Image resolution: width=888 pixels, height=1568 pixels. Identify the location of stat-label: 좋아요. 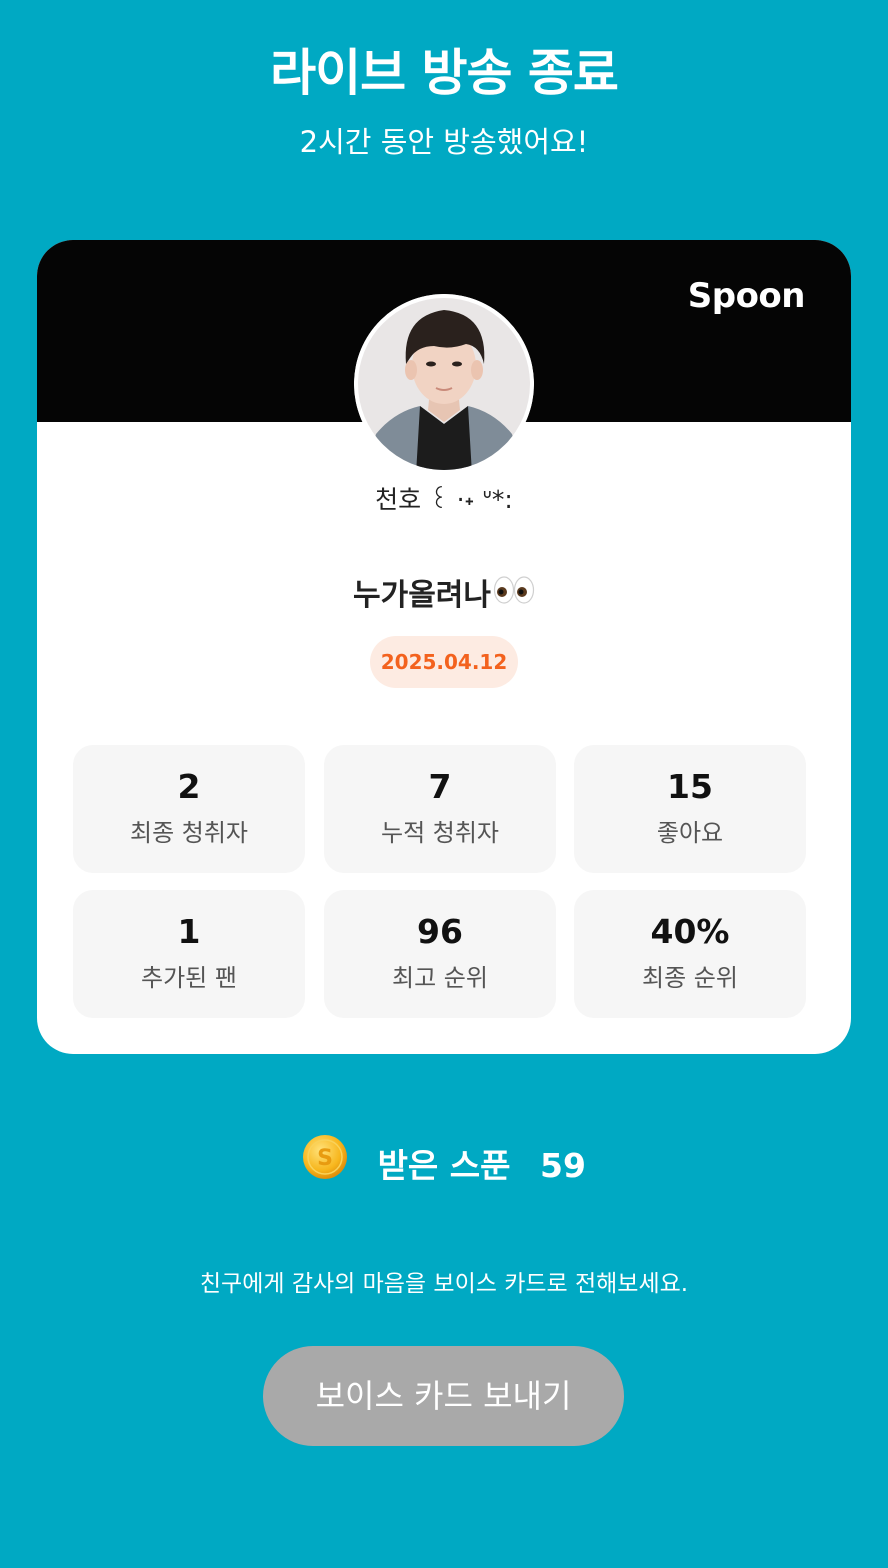
(690, 833).